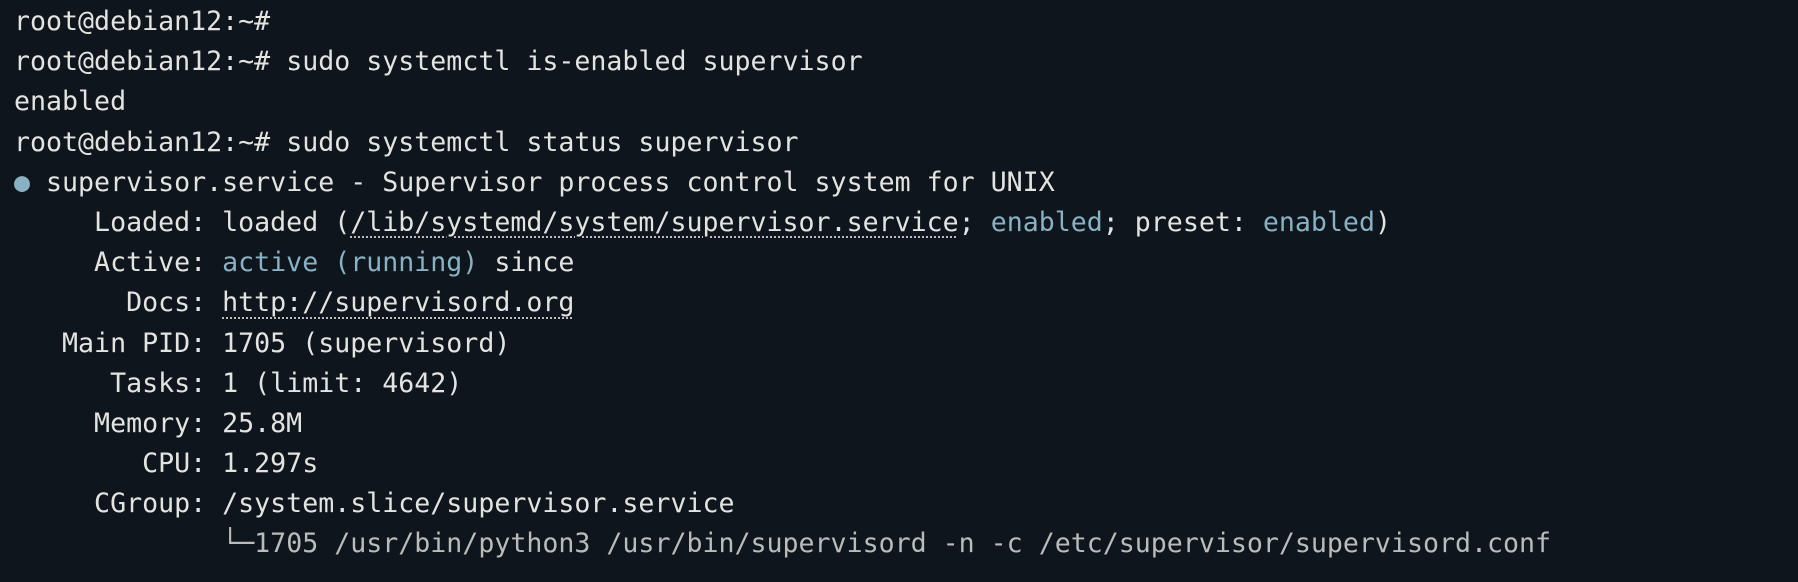 The width and height of the screenshot is (1798, 582). I want to click on docs-label: Docs:, so click(118, 303).